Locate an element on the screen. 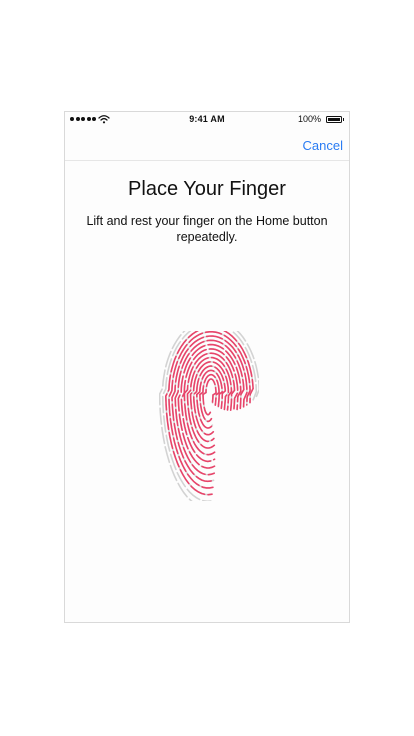 This screenshot has width=414, height=736. page-title: Place Your Finger is located at coordinates (207, 189).